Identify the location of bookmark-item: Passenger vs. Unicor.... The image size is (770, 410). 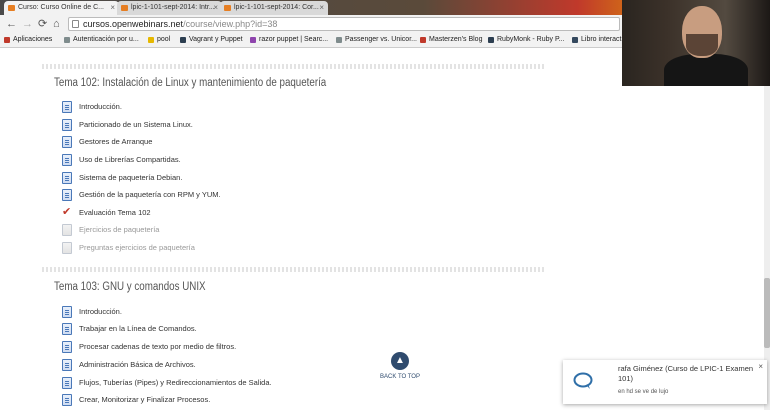
(376, 40).